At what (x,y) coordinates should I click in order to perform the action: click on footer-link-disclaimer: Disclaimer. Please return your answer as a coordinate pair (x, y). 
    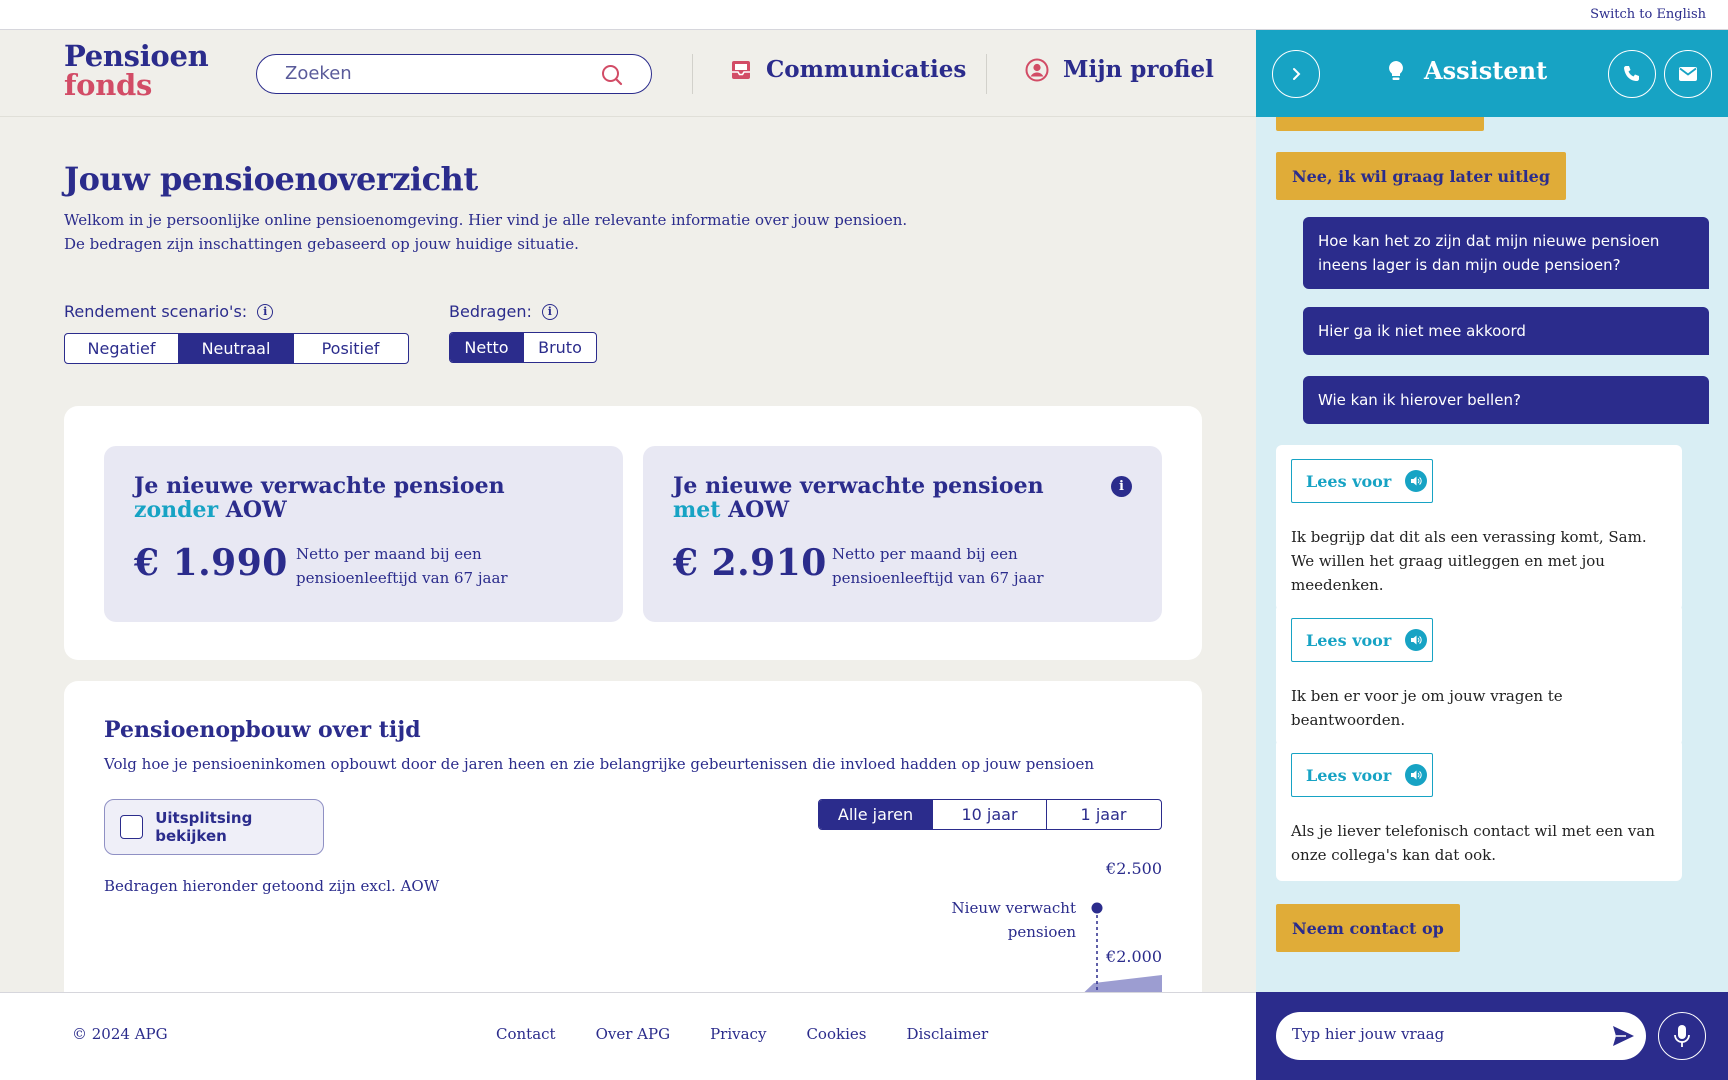
    Looking at the image, I should click on (947, 1034).